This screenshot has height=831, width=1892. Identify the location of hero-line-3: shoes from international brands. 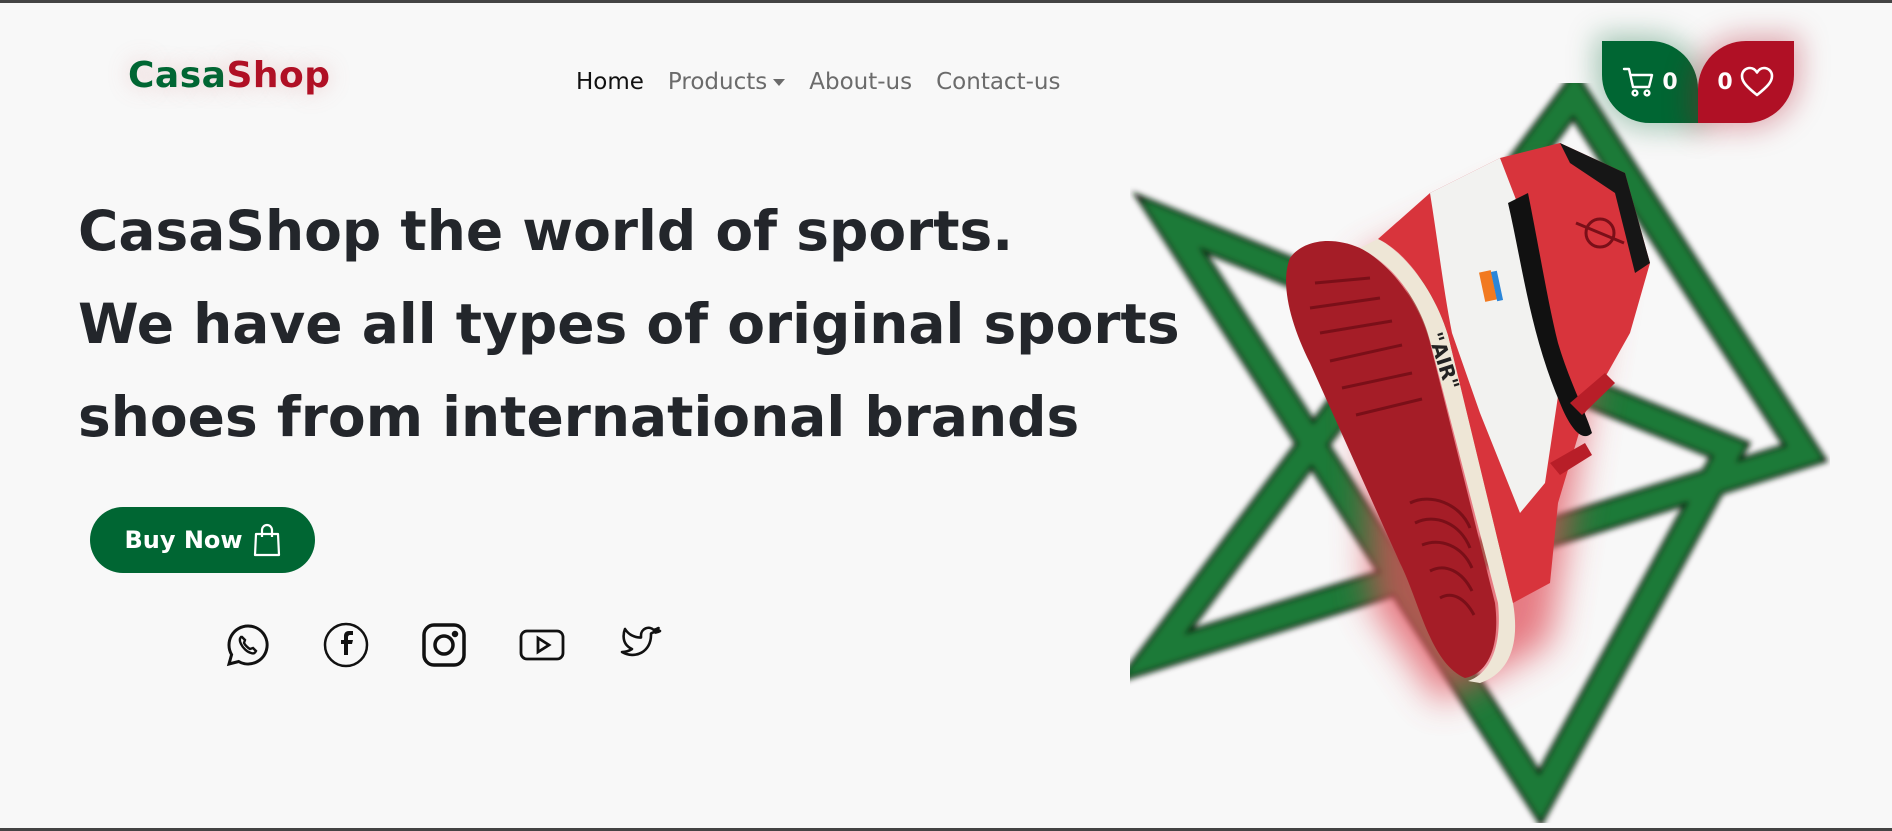
(579, 417).